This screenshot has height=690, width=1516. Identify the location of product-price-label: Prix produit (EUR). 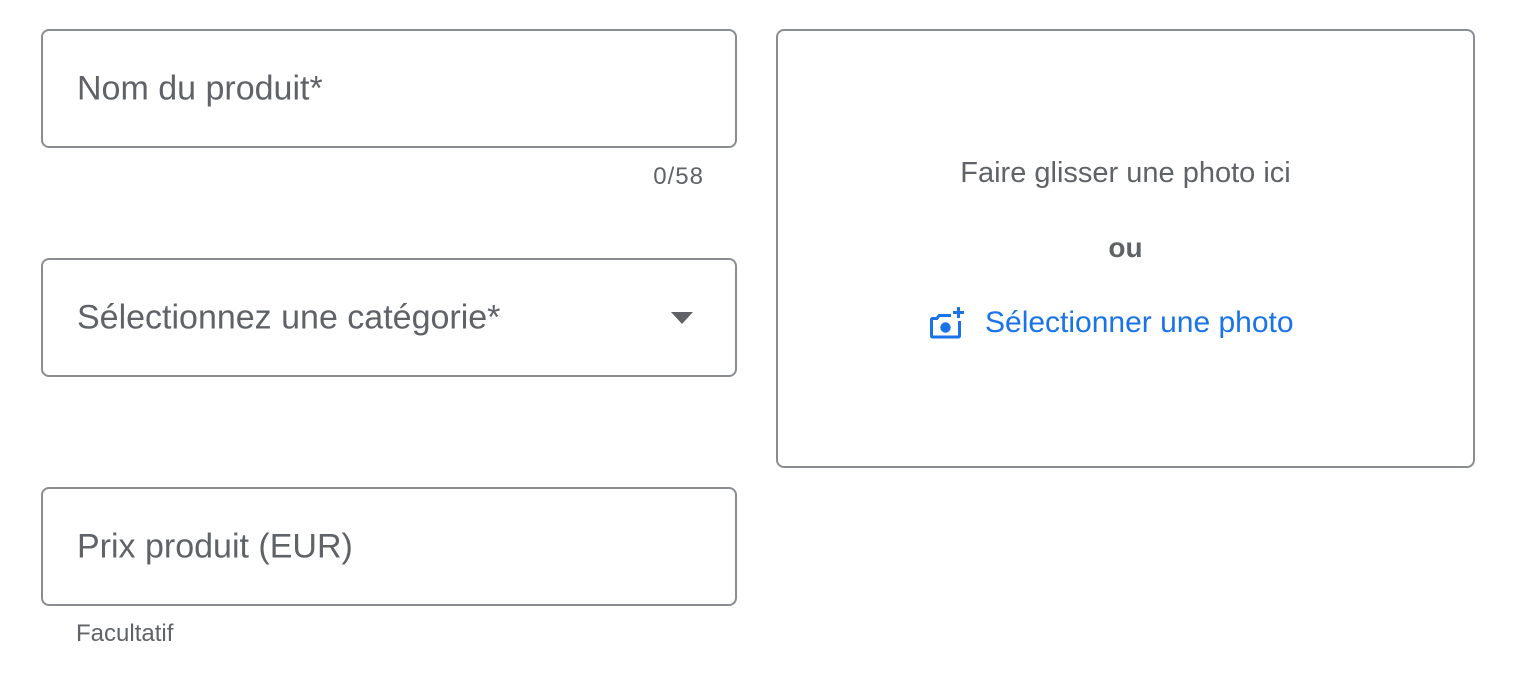
(215, 546).